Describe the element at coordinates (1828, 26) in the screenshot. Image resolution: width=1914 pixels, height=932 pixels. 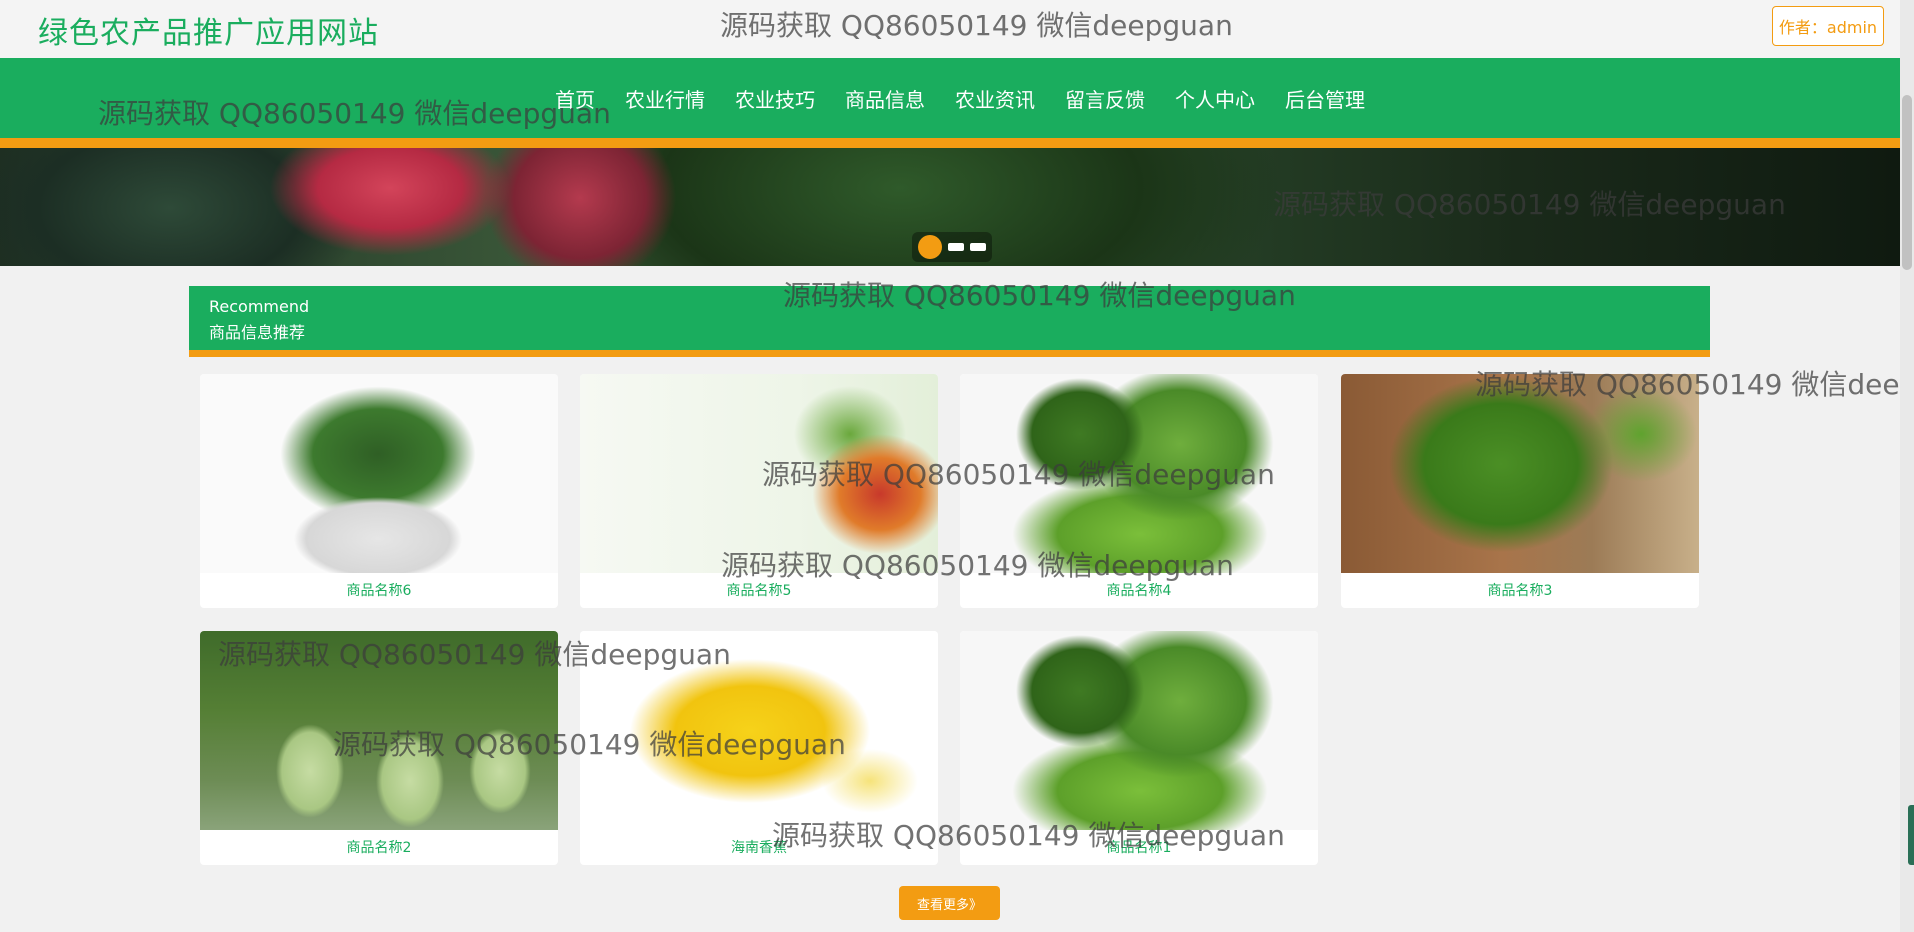
I see `author-button: 作者：admin` at that location.